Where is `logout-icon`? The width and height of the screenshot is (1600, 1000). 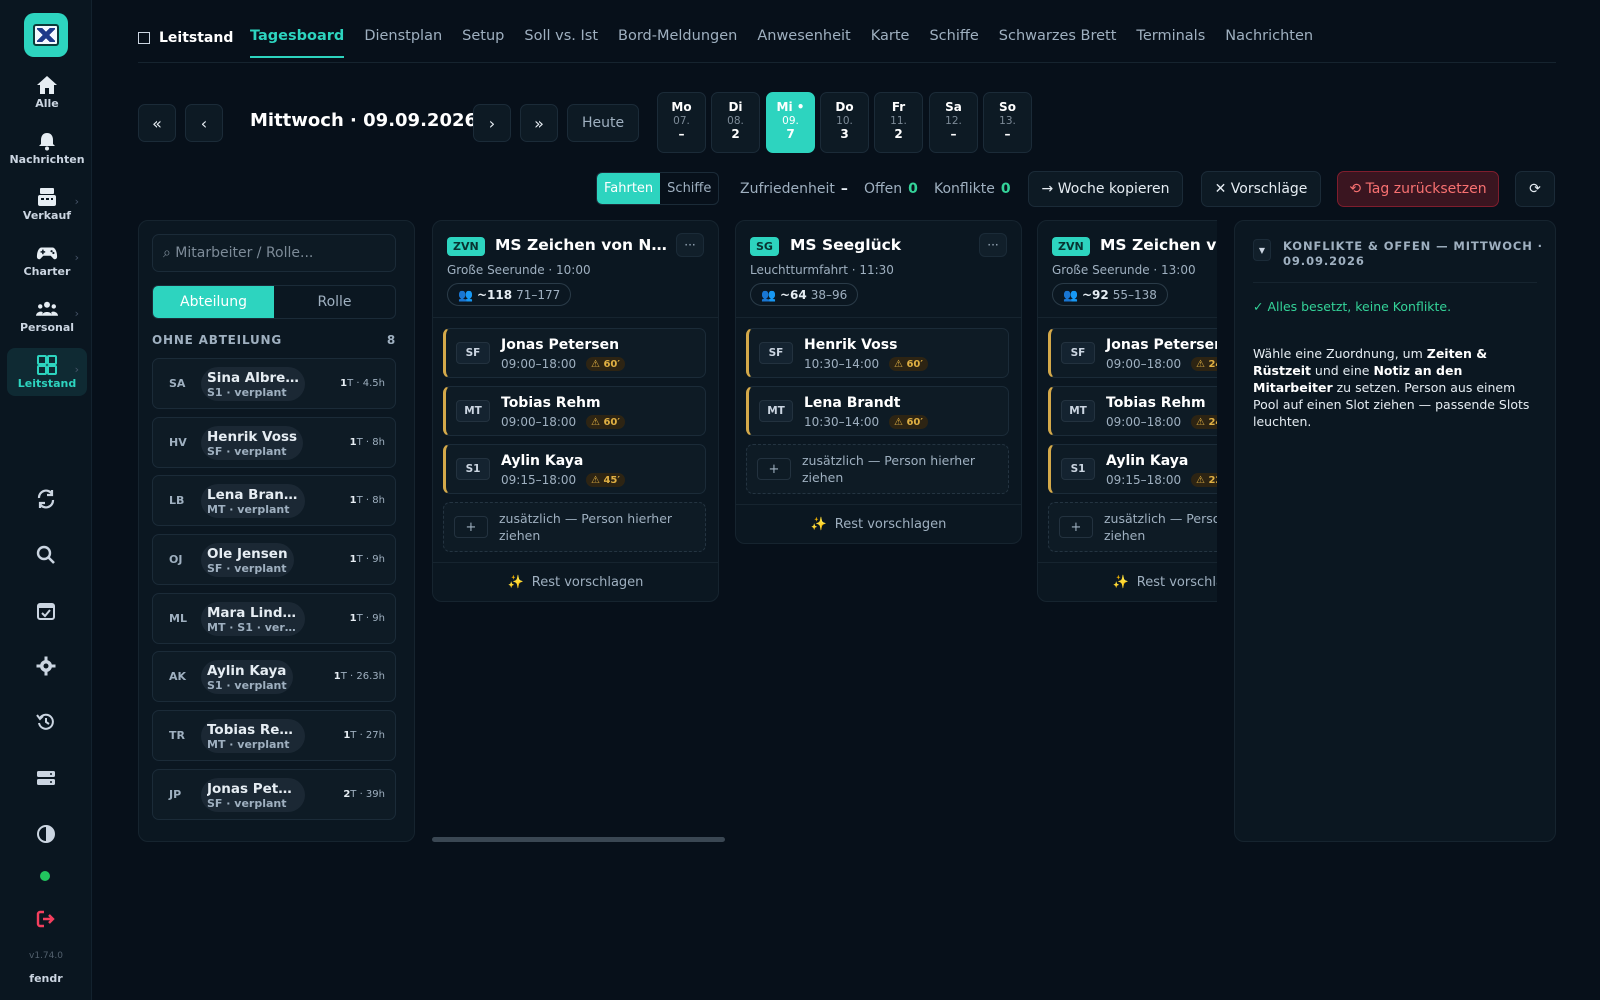 logout-icon is located at coordinates (46, 919).